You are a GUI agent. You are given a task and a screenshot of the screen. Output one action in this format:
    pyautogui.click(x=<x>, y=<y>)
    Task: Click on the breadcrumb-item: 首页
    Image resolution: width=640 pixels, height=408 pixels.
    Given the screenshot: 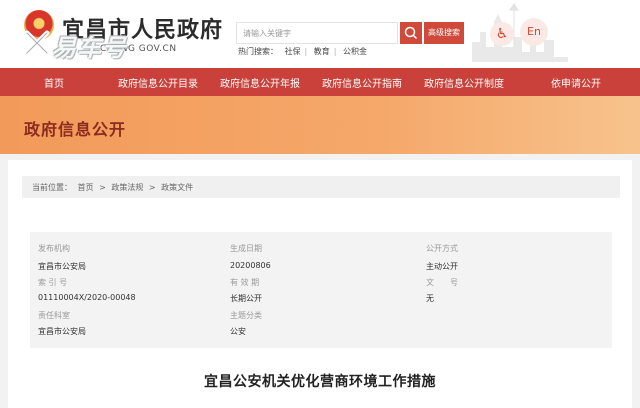 What is the action you would take?
    pyautogui.click(x=86, y=187)
    